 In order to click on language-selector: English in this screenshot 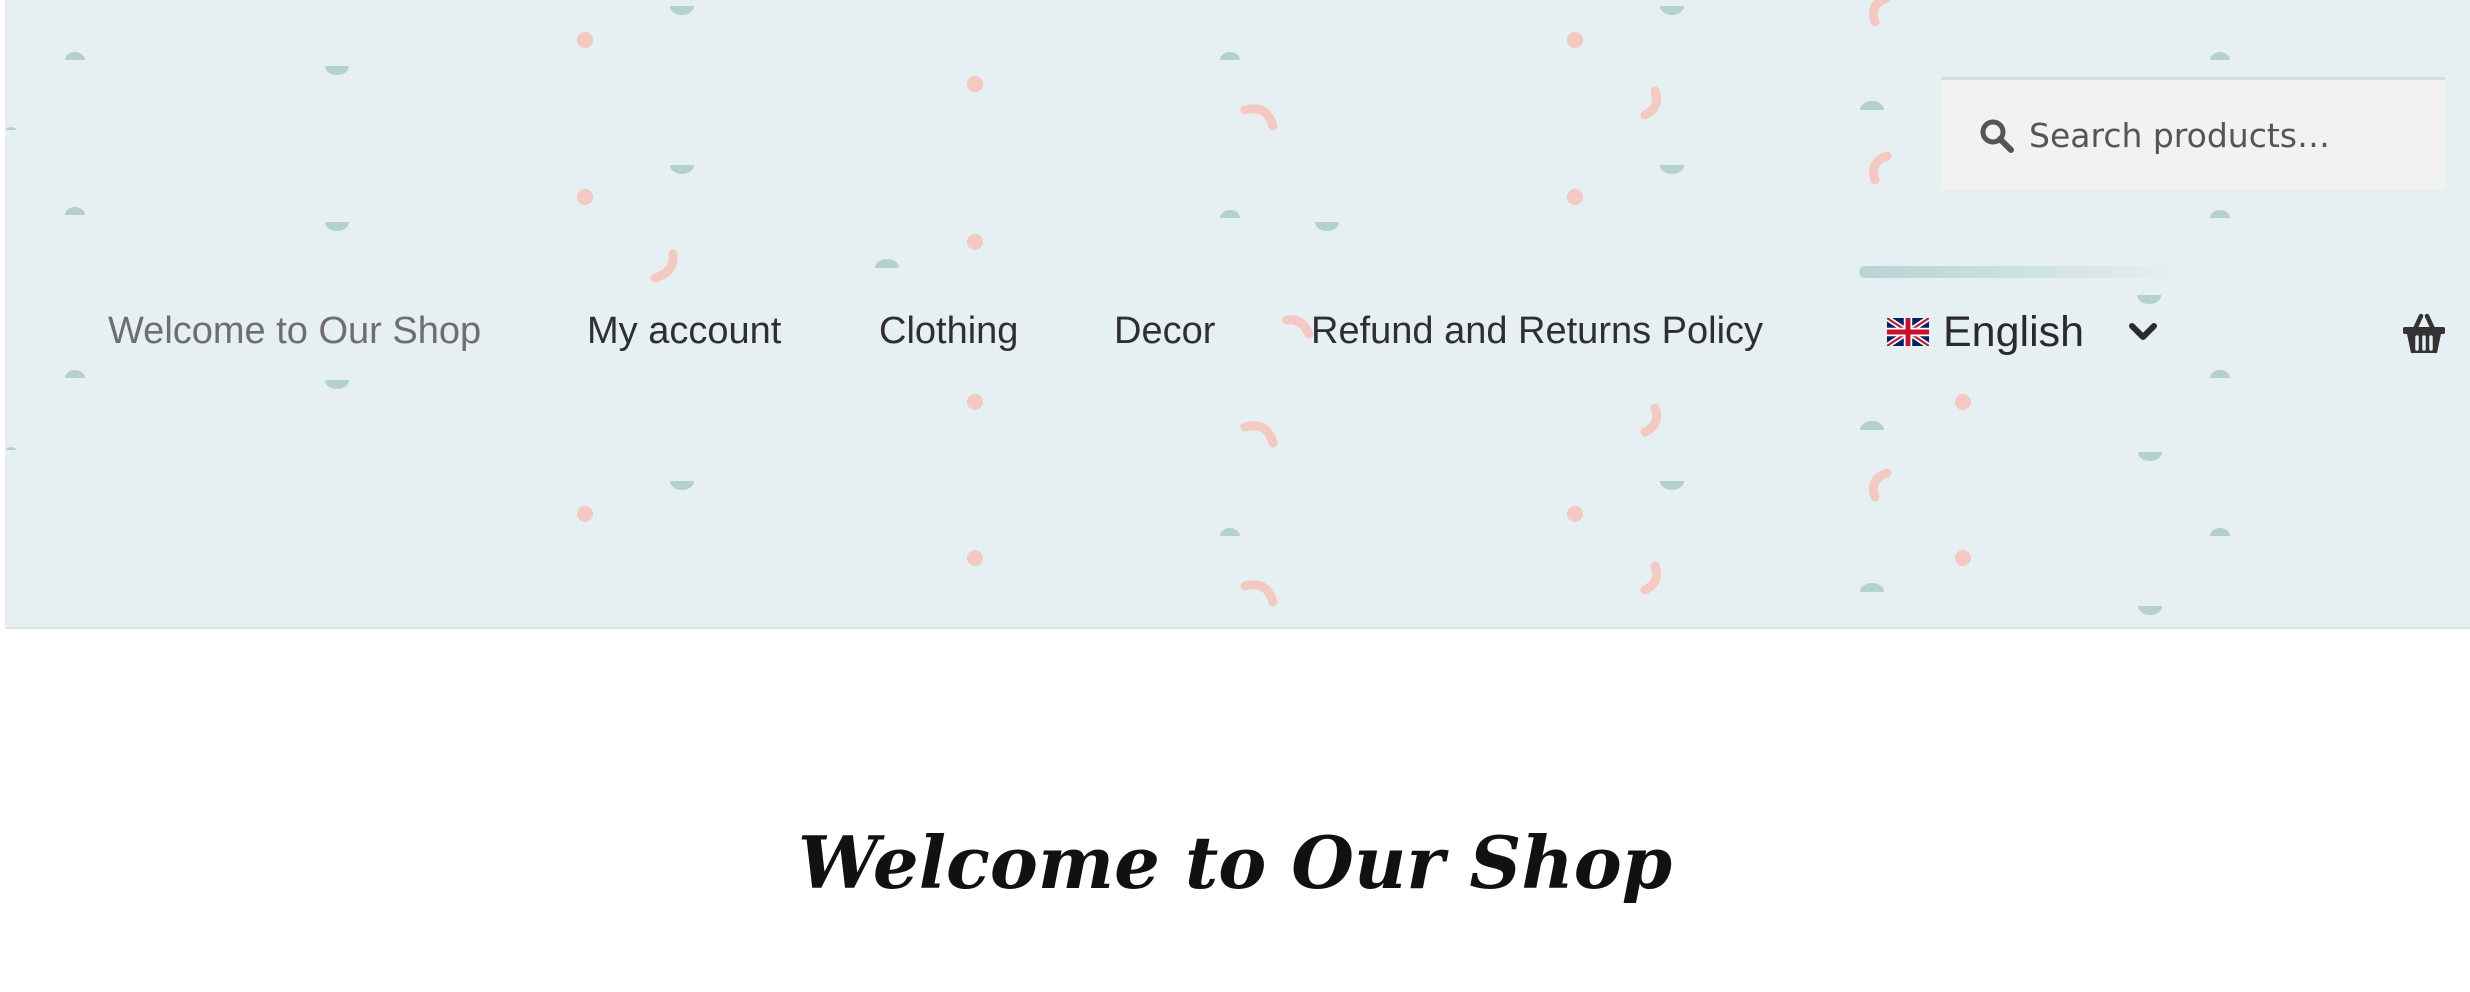, I will do `click(2022, 332)`.